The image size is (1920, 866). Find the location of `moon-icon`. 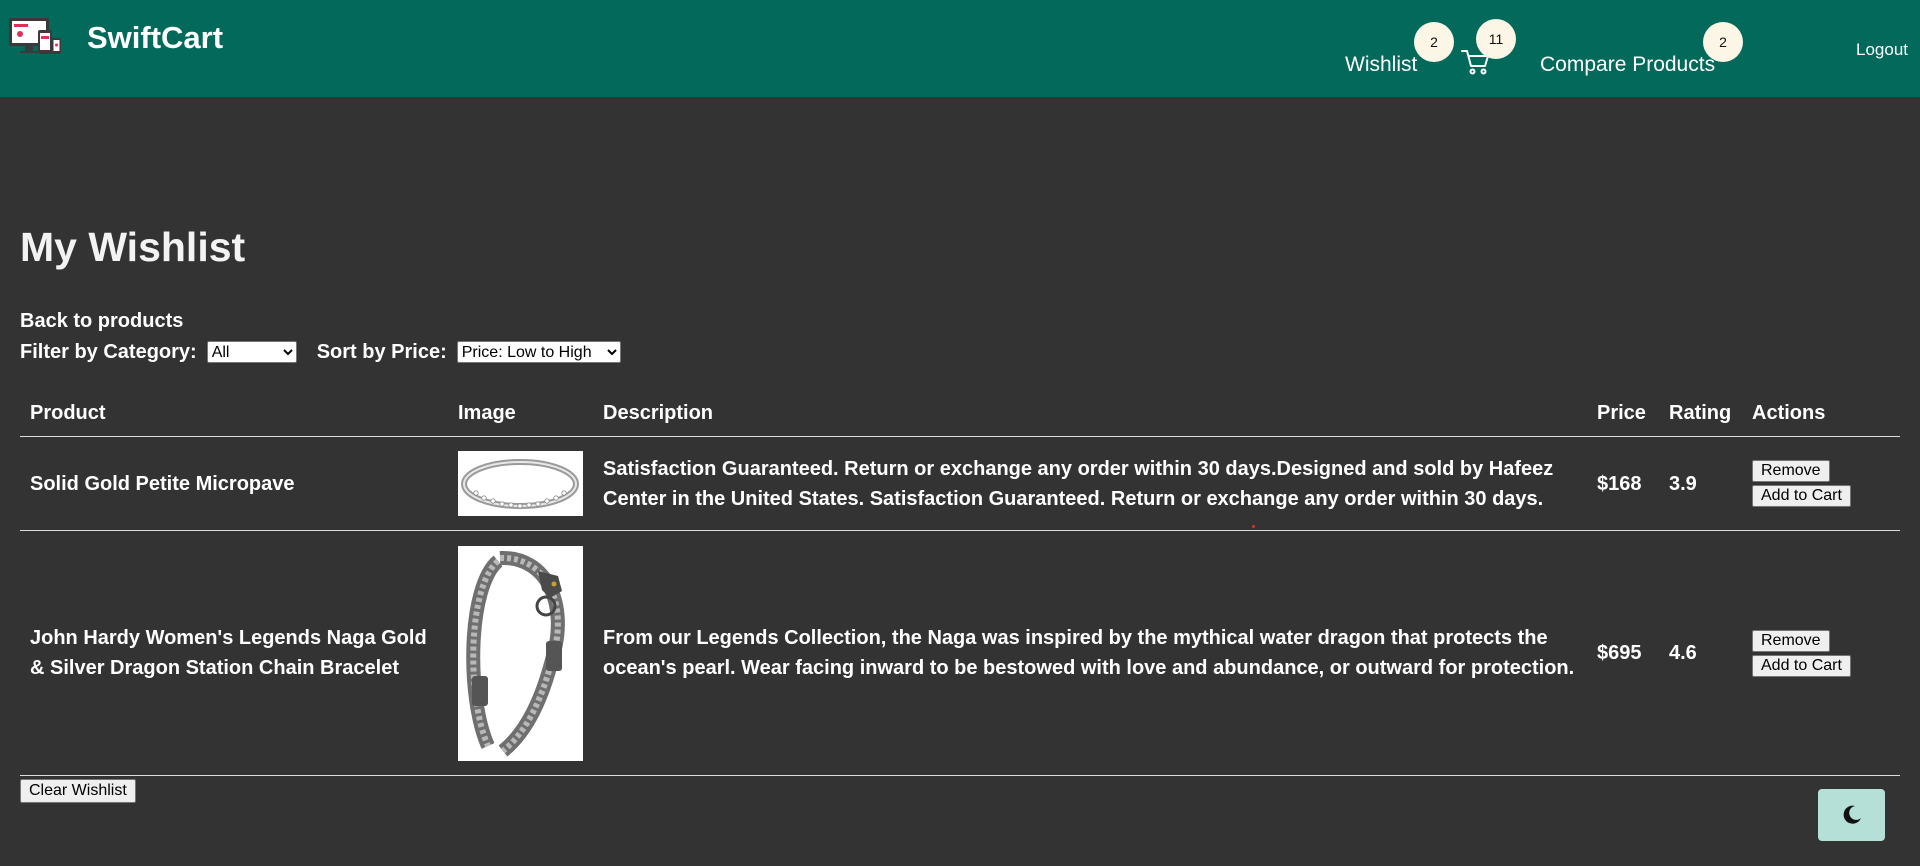

moon-icon is located at coordinates (1852, 814).